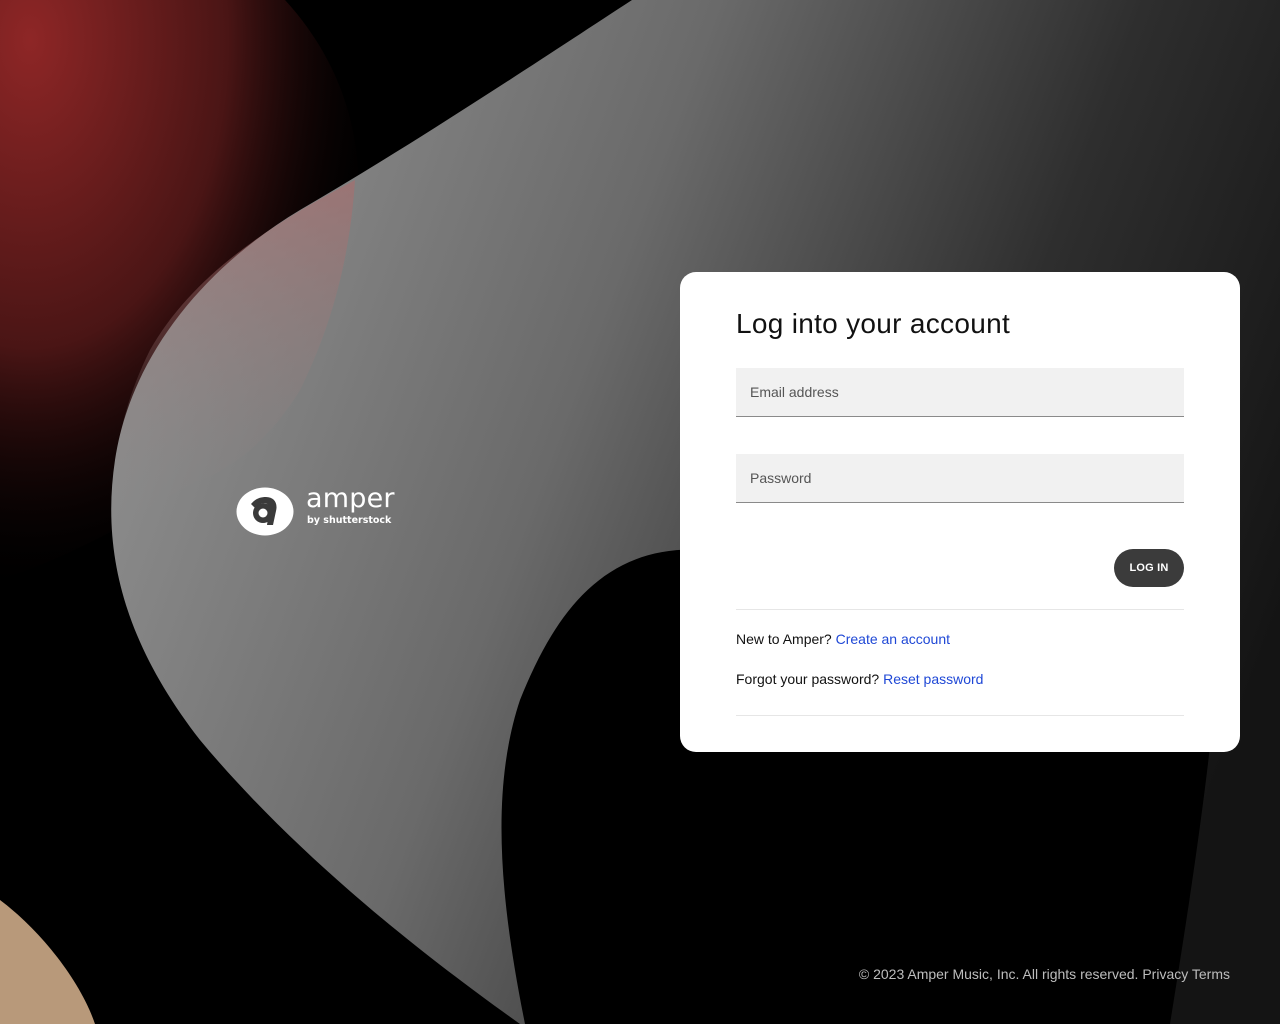 This screenshot has width=1280, height=1024. Describe the element at coordinates (933, 679) in the screenshot. I see `reset-password-link: Reset password` at that location.